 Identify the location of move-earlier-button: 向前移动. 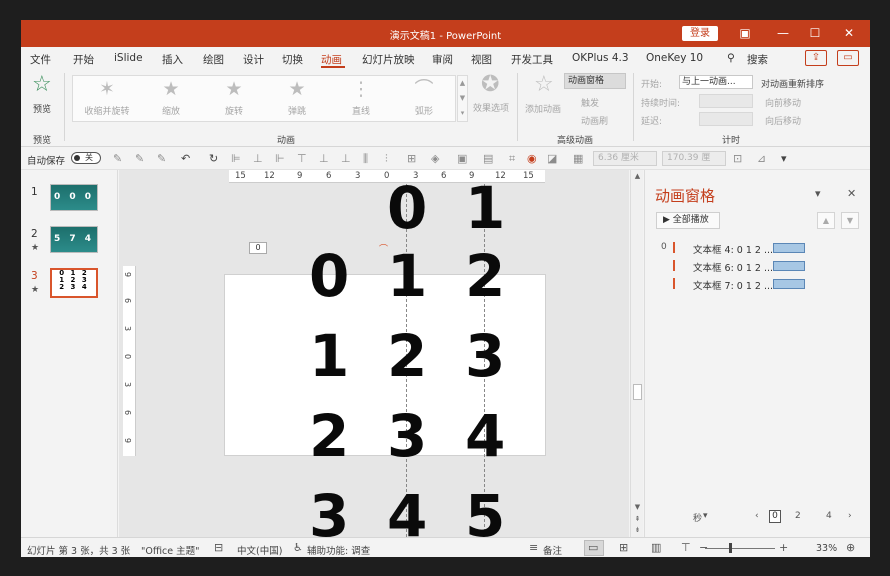
(783, 102).